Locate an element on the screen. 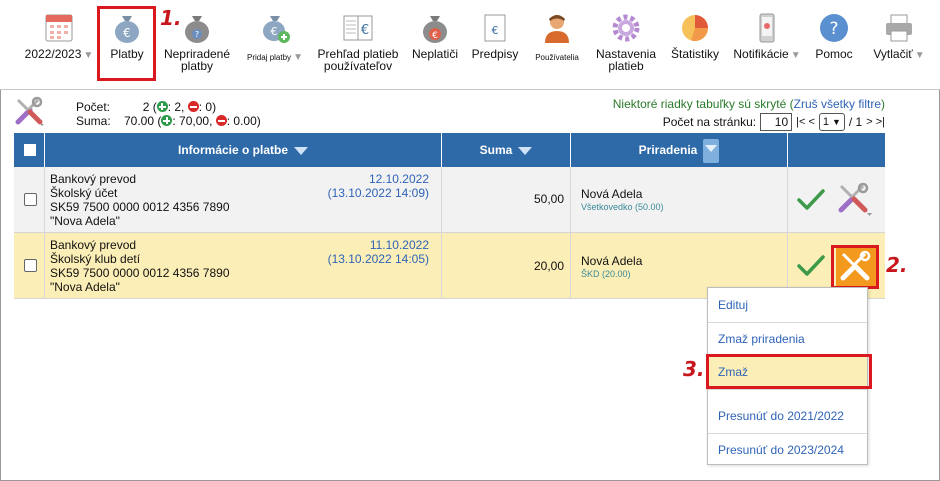 This screenshot has width=940, height=481. annotation-step-1: 1. is located at coordinates (171, 18).